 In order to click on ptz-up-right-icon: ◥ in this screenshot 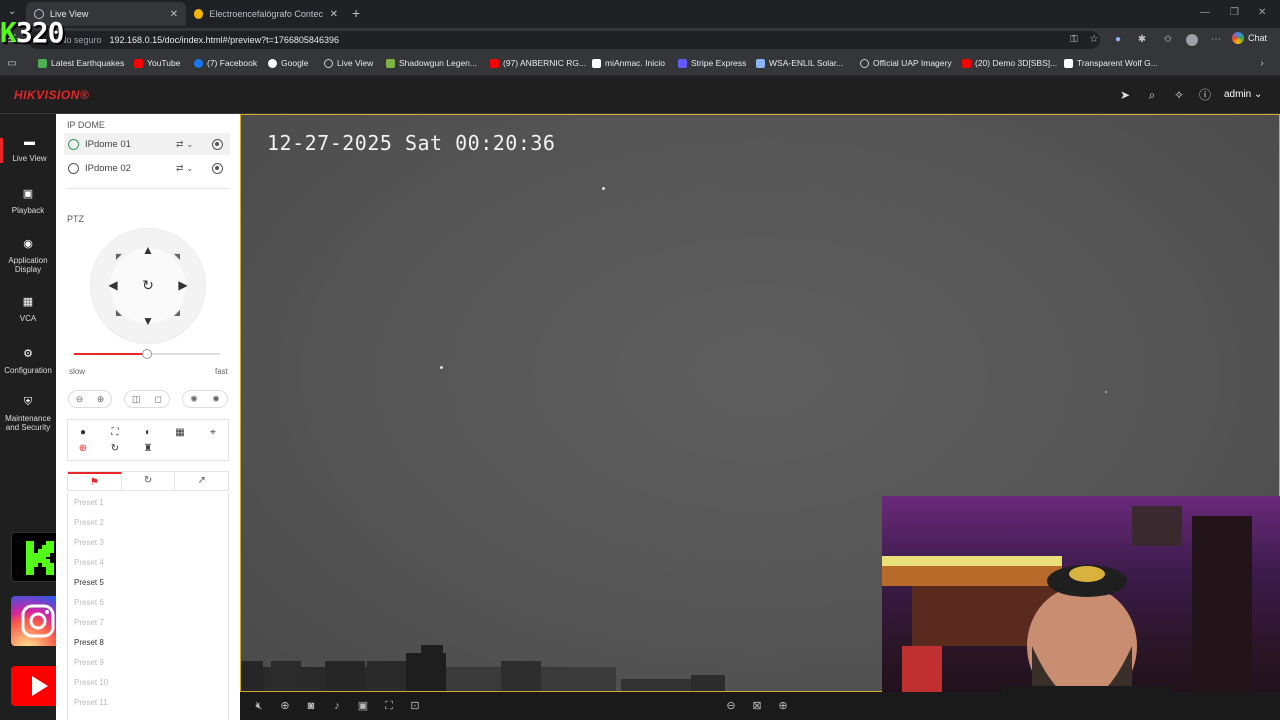, I will do `click(177, 257)`.